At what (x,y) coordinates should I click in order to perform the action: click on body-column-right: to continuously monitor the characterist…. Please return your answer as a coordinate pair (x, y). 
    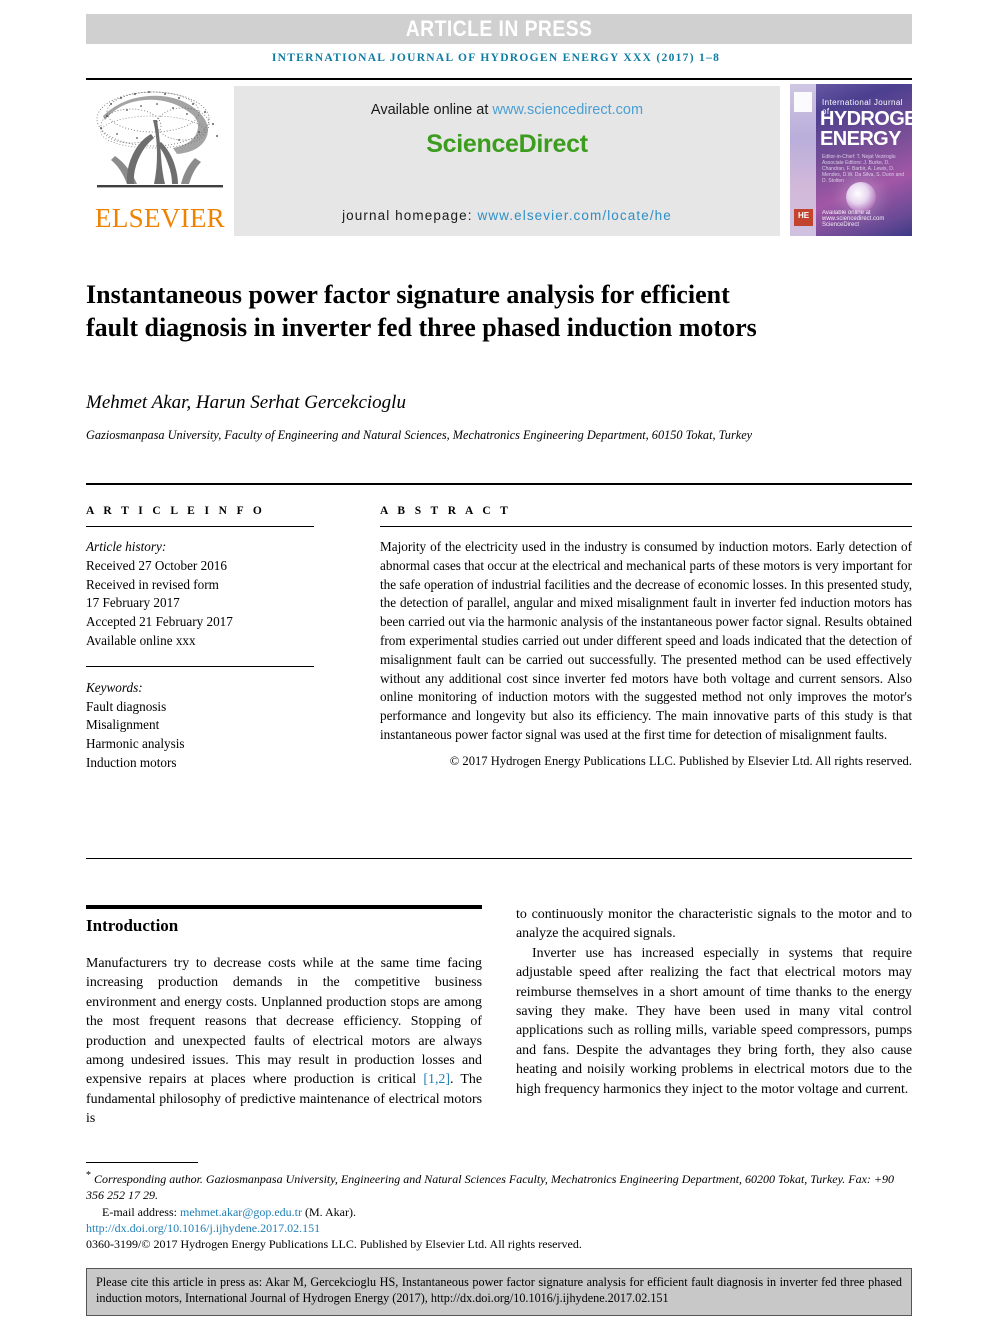
    Looking at the image, I should click on (714, 1002).